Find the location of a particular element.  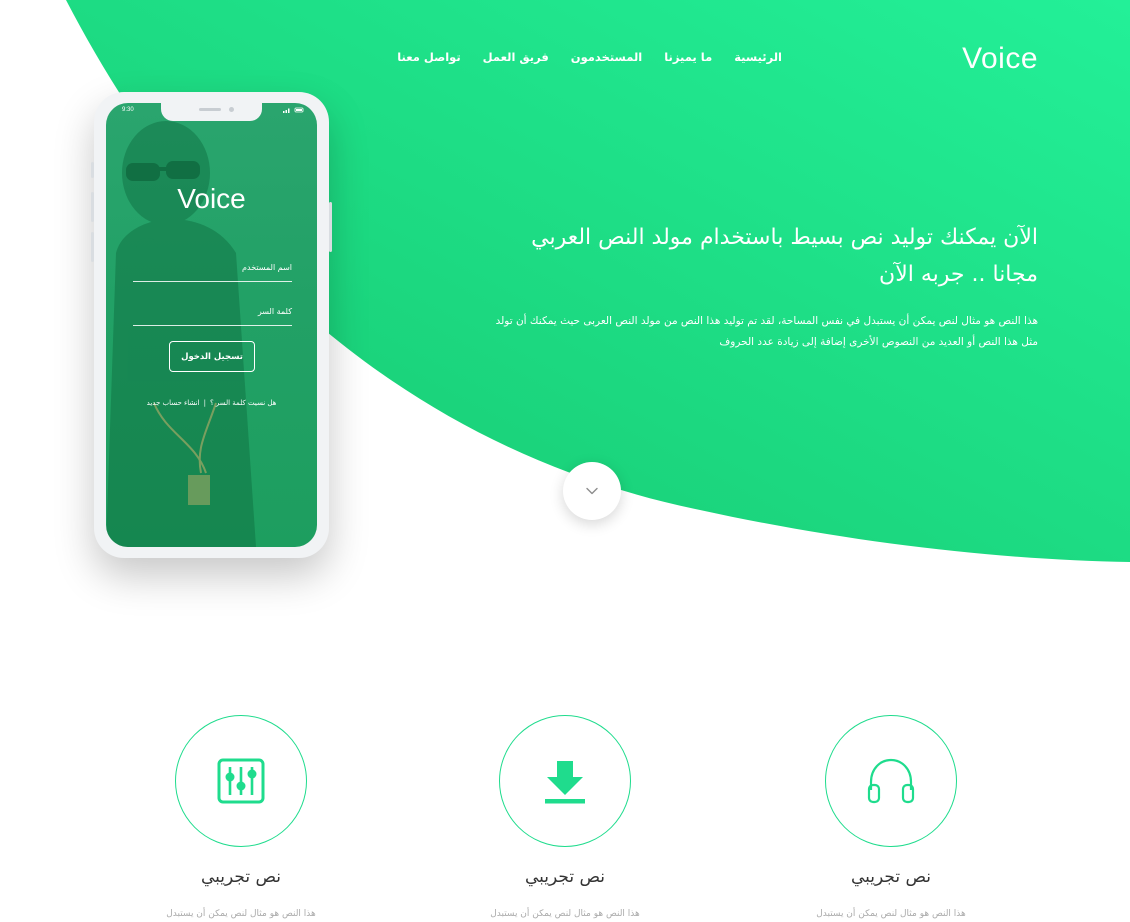

phone-camera is located at coordinates (231, 109).